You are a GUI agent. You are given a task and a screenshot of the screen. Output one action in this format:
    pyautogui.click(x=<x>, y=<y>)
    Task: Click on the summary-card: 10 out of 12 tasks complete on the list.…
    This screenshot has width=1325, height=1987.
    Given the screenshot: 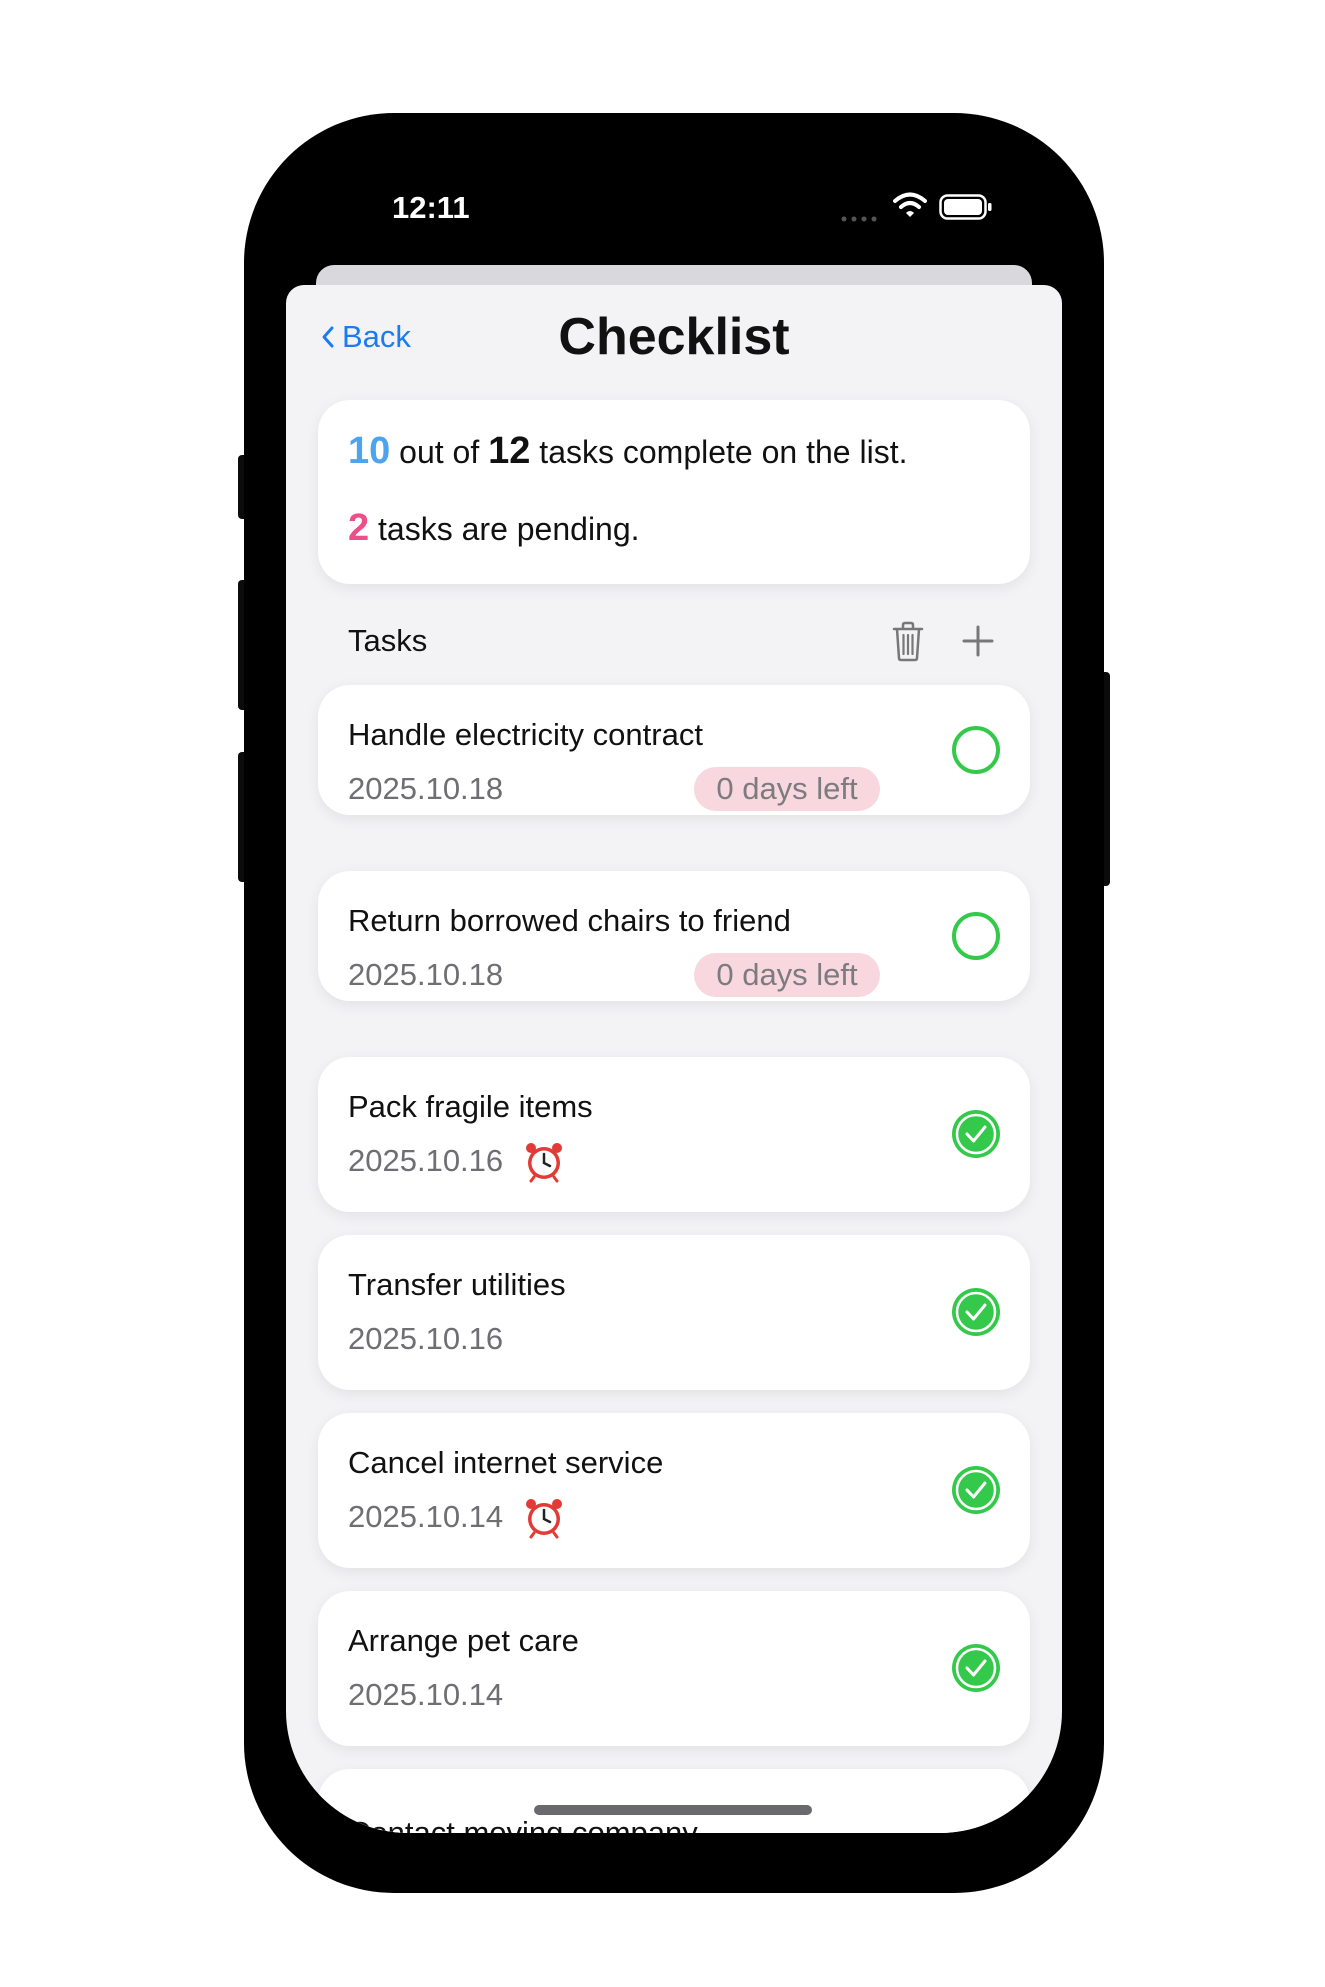 What is the action you would take?
    pyautogui.click(x=674, y=492)
    